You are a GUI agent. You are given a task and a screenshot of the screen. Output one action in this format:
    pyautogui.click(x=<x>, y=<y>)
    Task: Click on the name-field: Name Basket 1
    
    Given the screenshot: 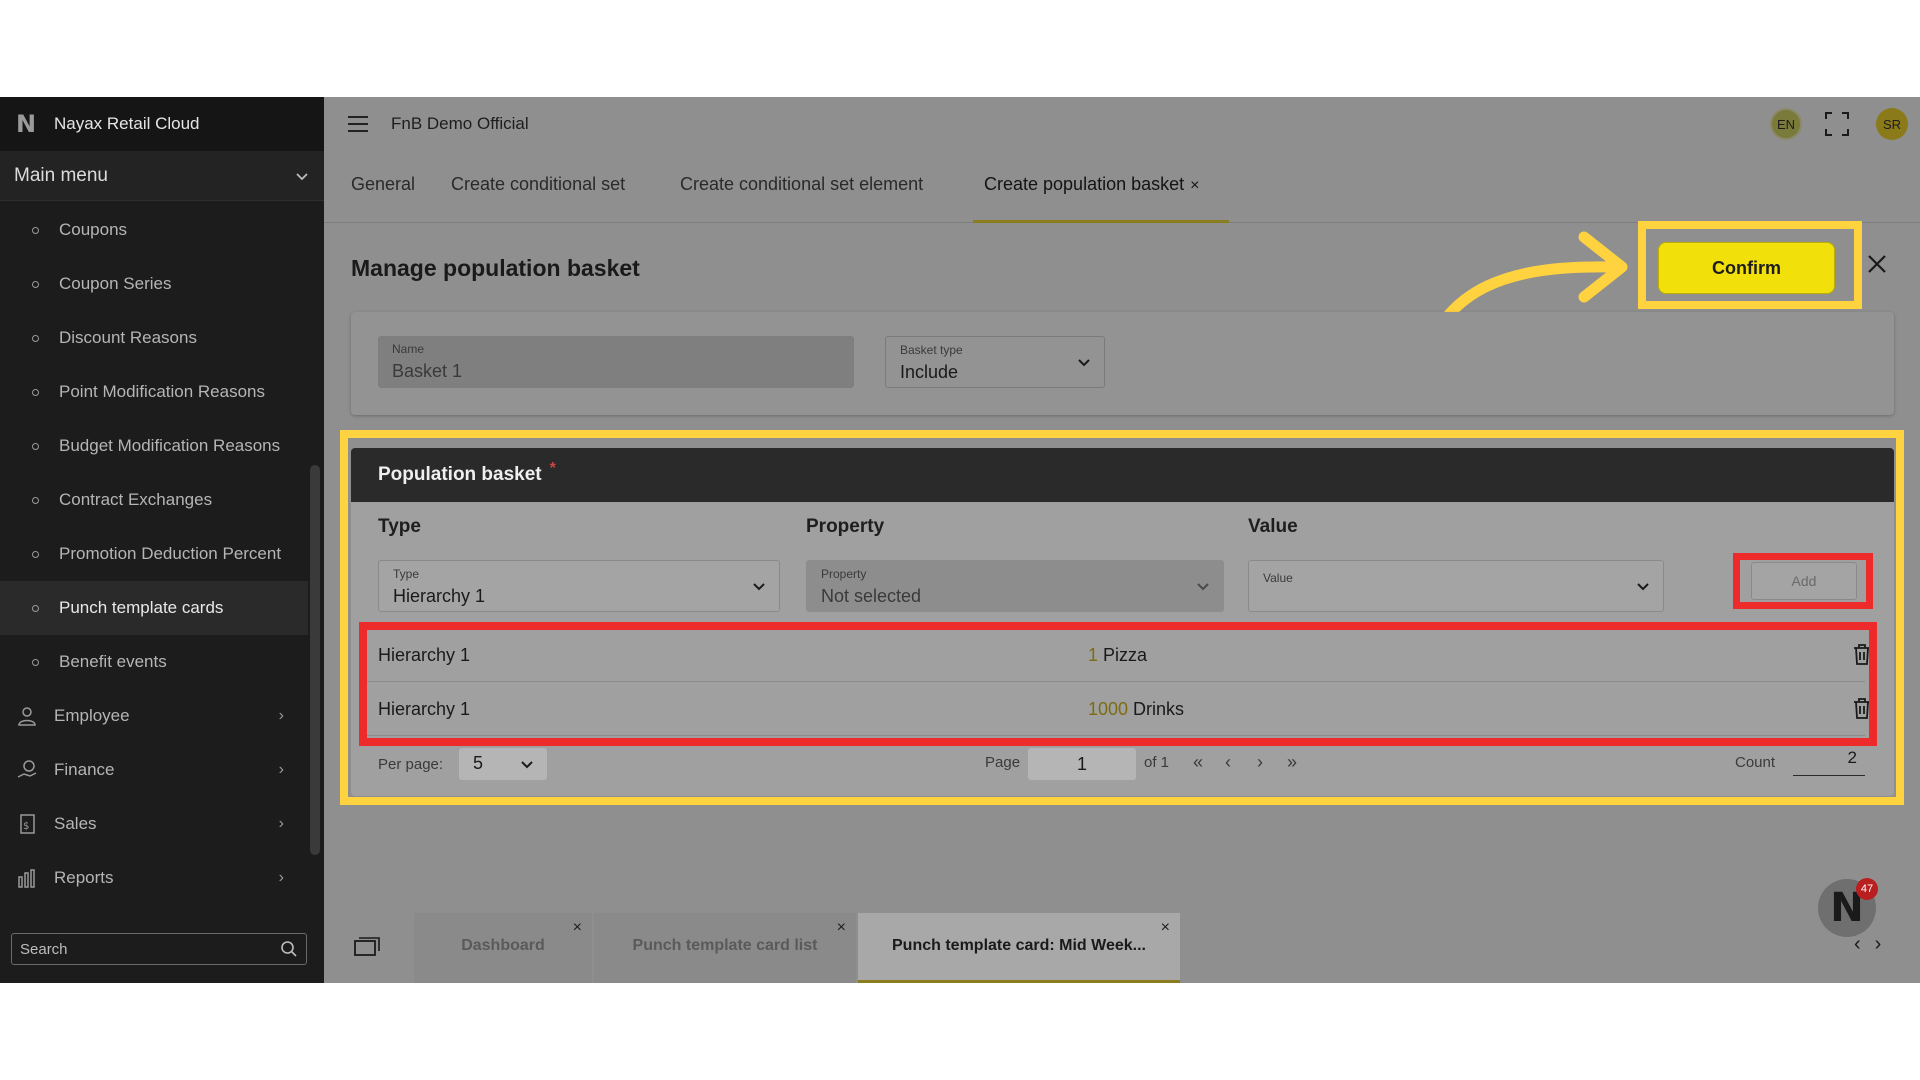 What is the action you would take?
    pyautogui.click(x=616, y=362)
    